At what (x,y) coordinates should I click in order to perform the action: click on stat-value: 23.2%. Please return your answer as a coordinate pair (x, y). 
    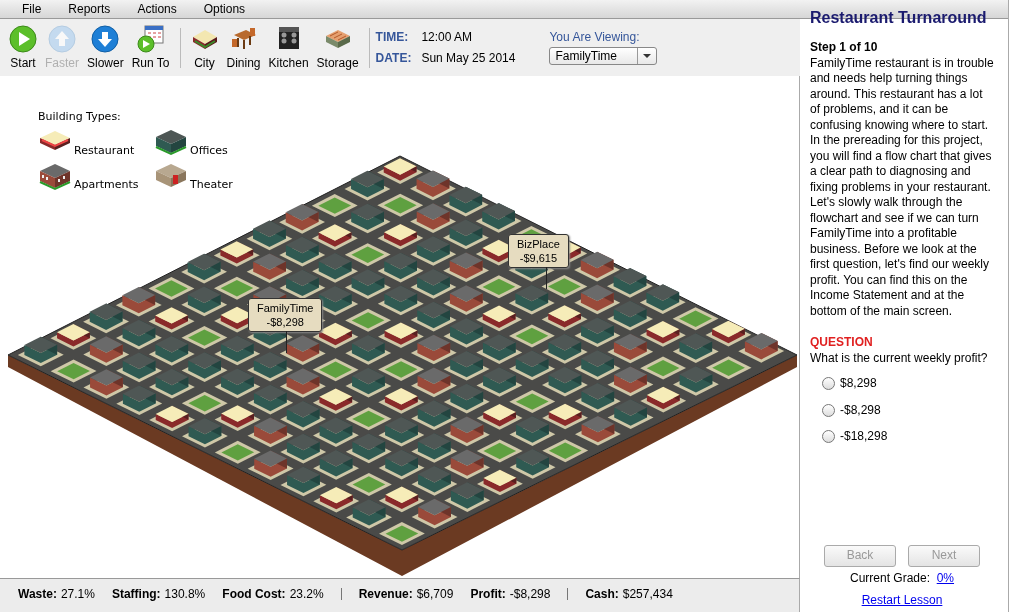
    Looking at the image, I should click on (306, 593).